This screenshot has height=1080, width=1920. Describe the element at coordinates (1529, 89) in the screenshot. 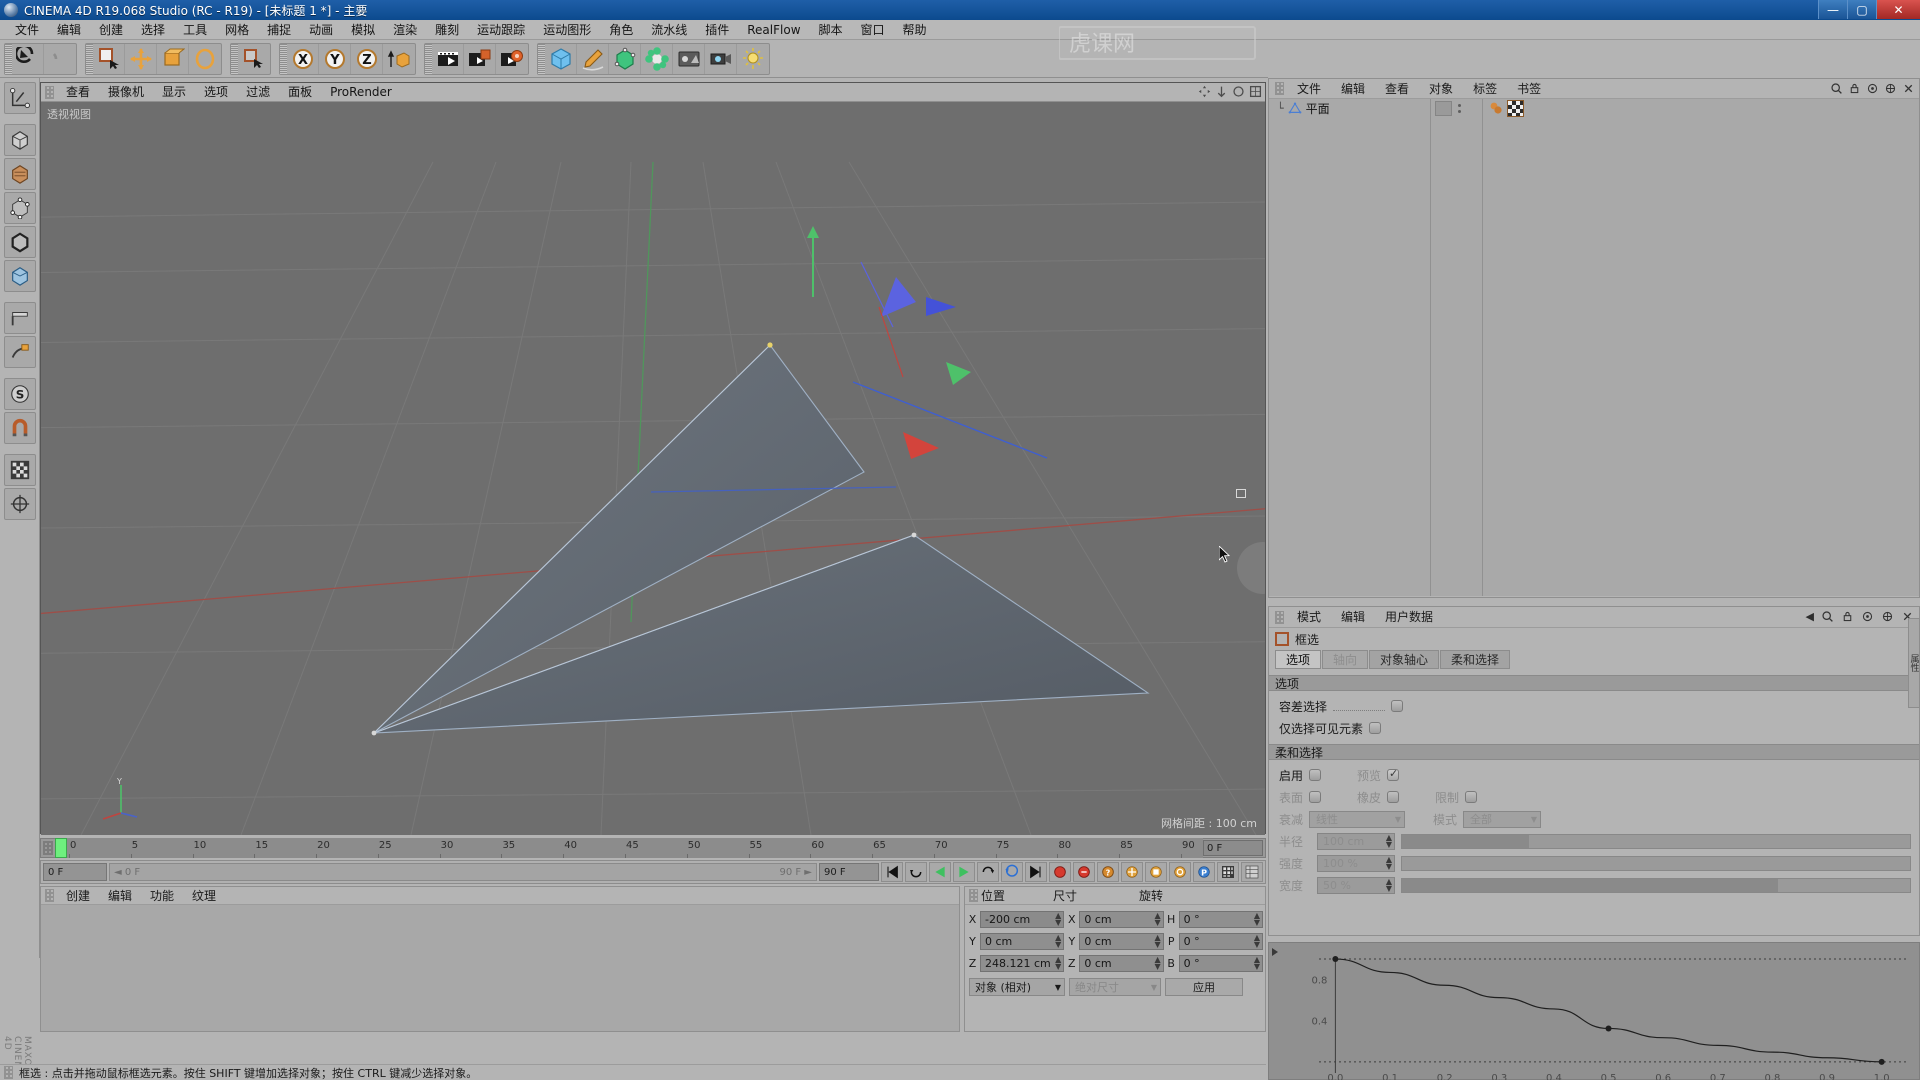

I see `object-menu-书签: 书签` at that location.